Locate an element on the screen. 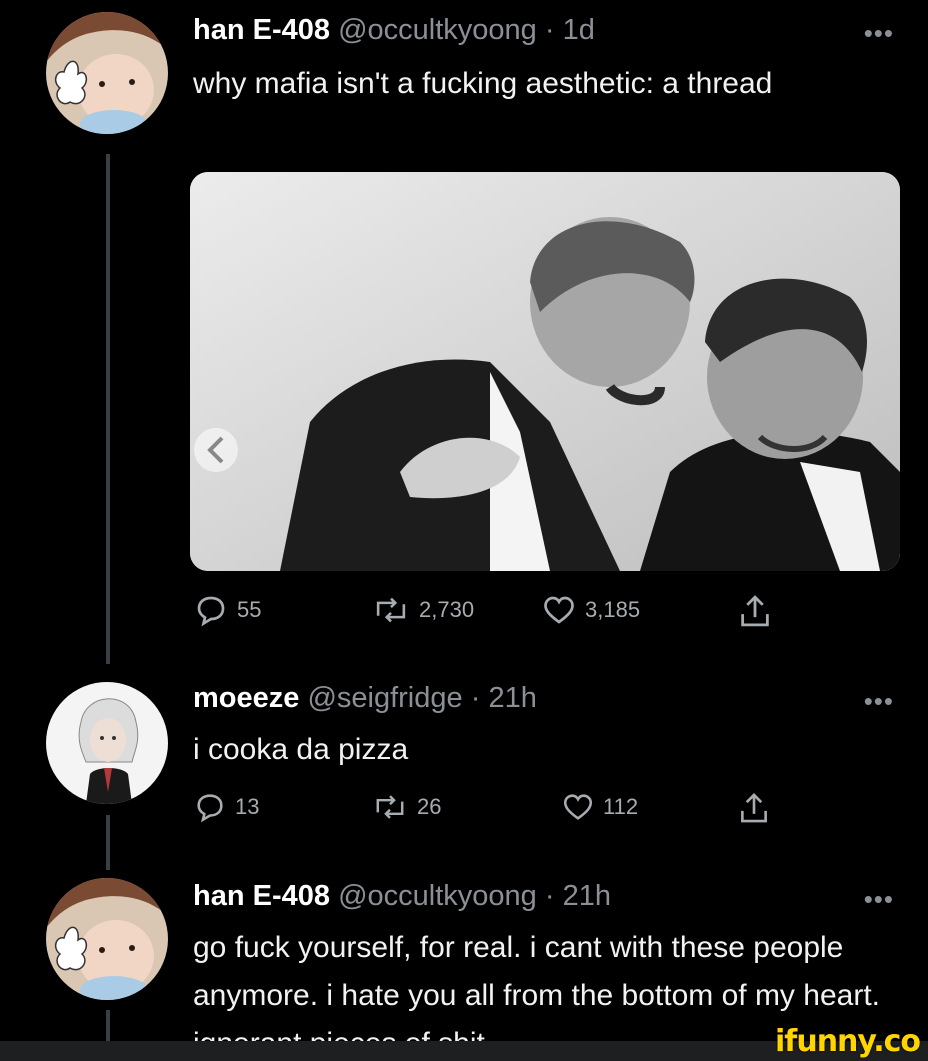  like-count: 112 is located at coordinates (621, 806).